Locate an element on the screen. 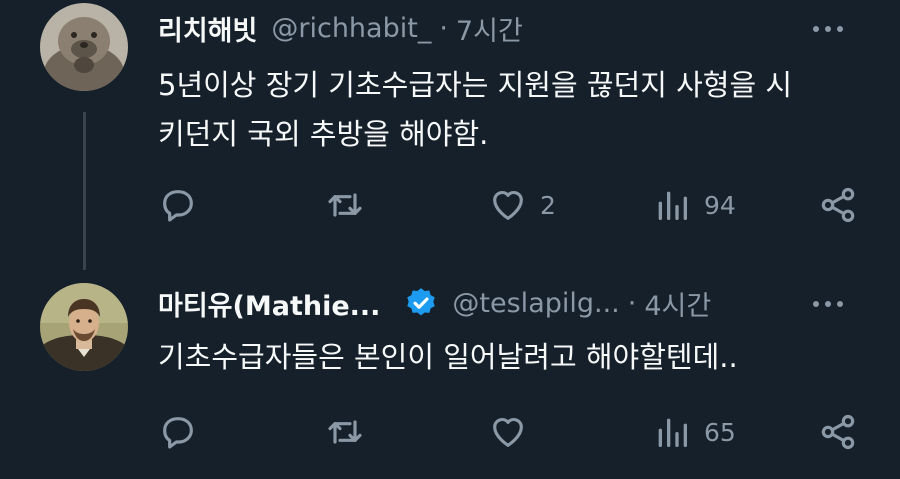 This screenshot has height=479, width=900. tweet-text-line: 키던지 국외 추방을 해야함. is located at coordinates (323, 134).